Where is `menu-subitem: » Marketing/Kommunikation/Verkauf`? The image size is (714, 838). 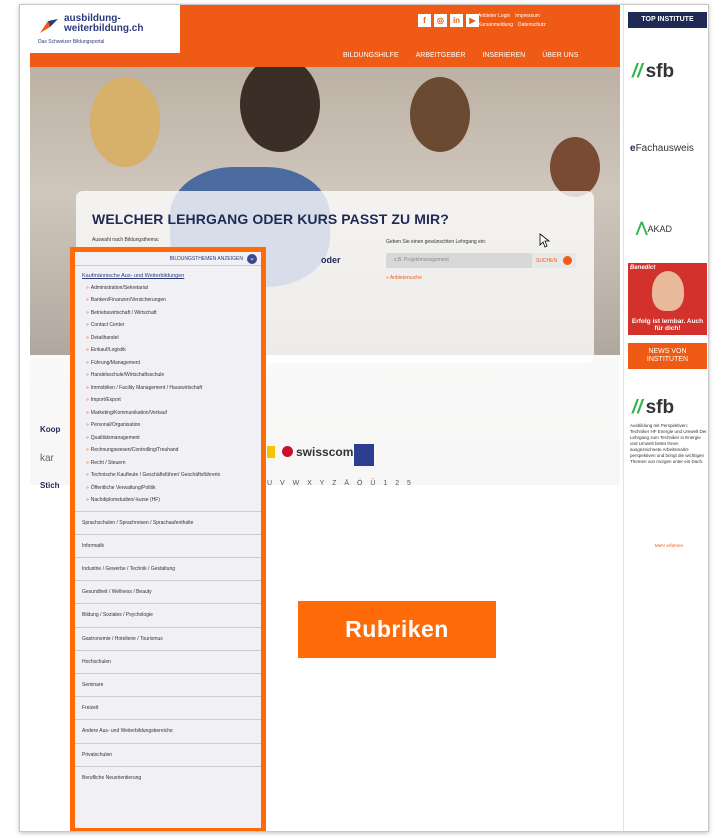
menu-subitem: » Marketing/Kommunikation/Verkauf is located at coordinates (168, 413).